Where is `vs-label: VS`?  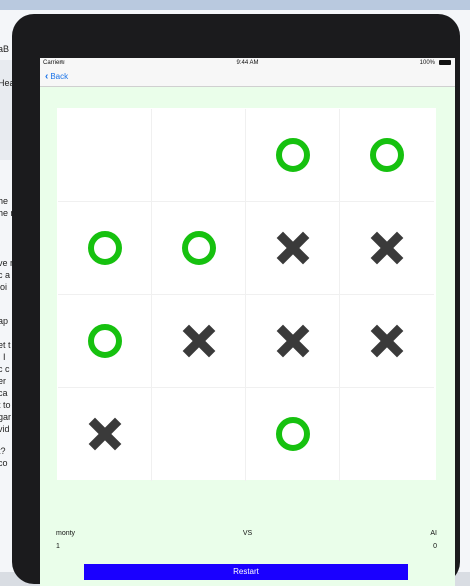 vs-label: VS is located at coordinates (247, 533).